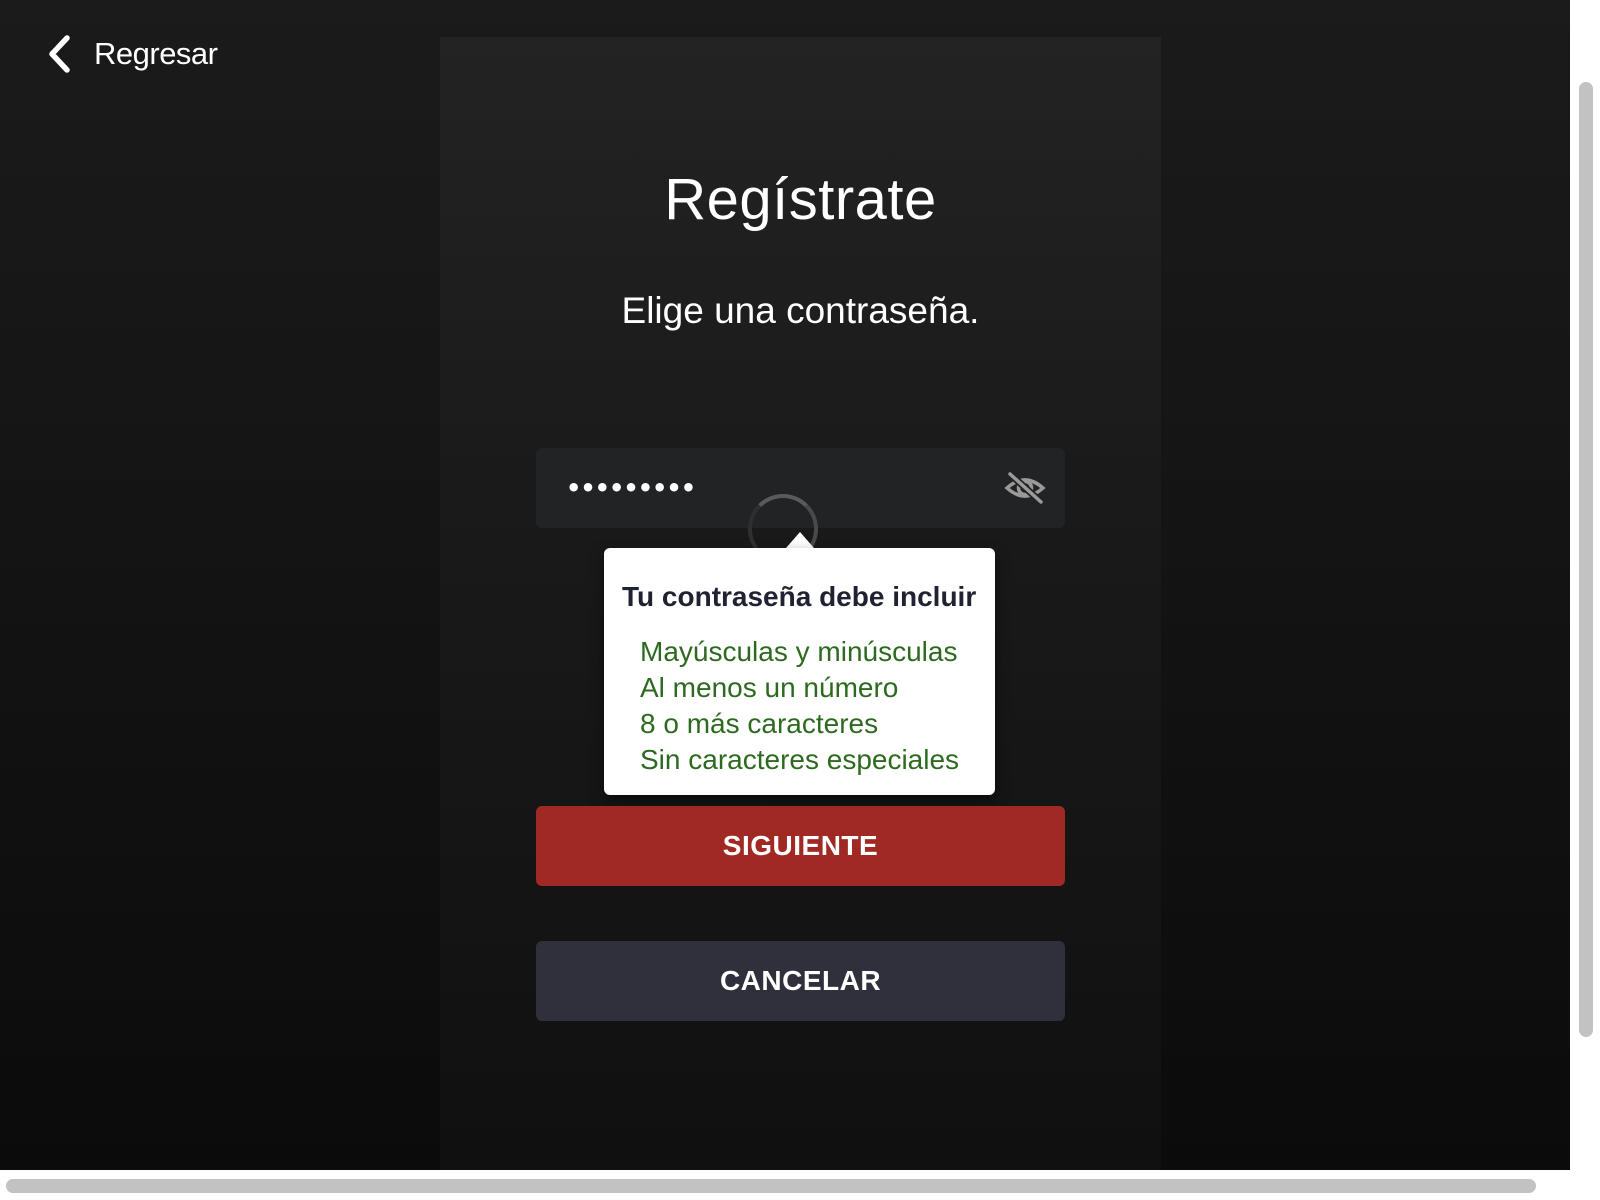 This screenshot has height=1200, width=1600. What do you see at coordinates (799, 596) in the screenshot?
I see `tooltip-title: Tu contraseña debe incluir` at bounding box center [799, 596].